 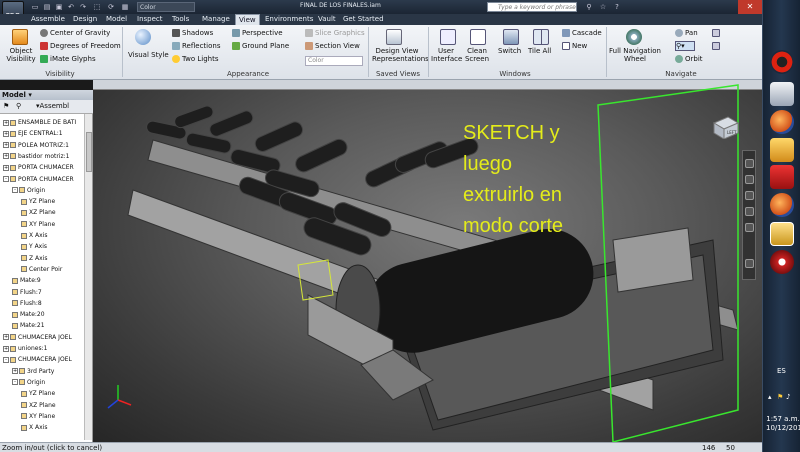 What do you see at coordinates (400, 55) in the screenshot?
I see `design-view-button: Design View Representations` at bounding box center [400, 55].